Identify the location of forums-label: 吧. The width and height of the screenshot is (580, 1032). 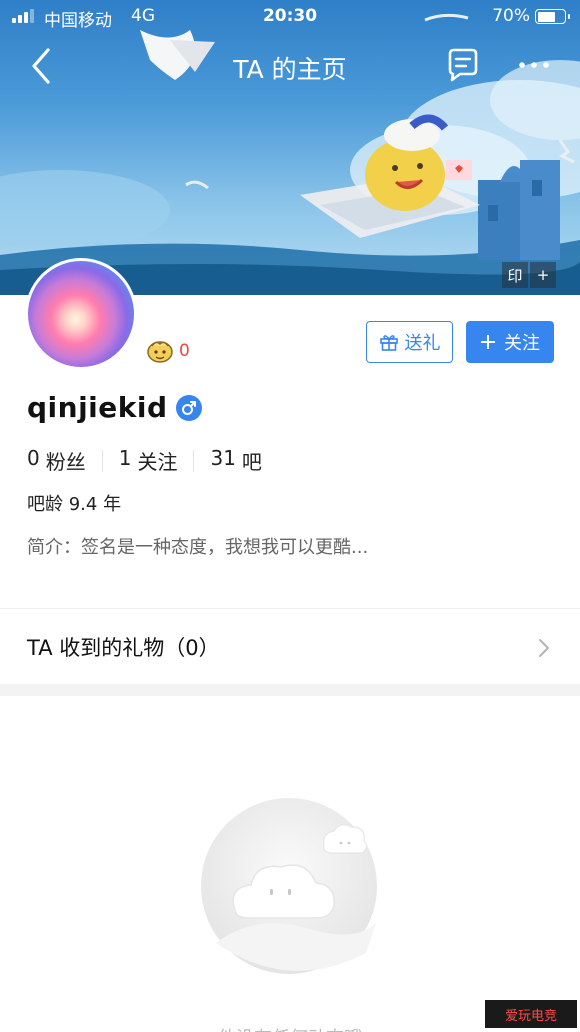
(251, 462).